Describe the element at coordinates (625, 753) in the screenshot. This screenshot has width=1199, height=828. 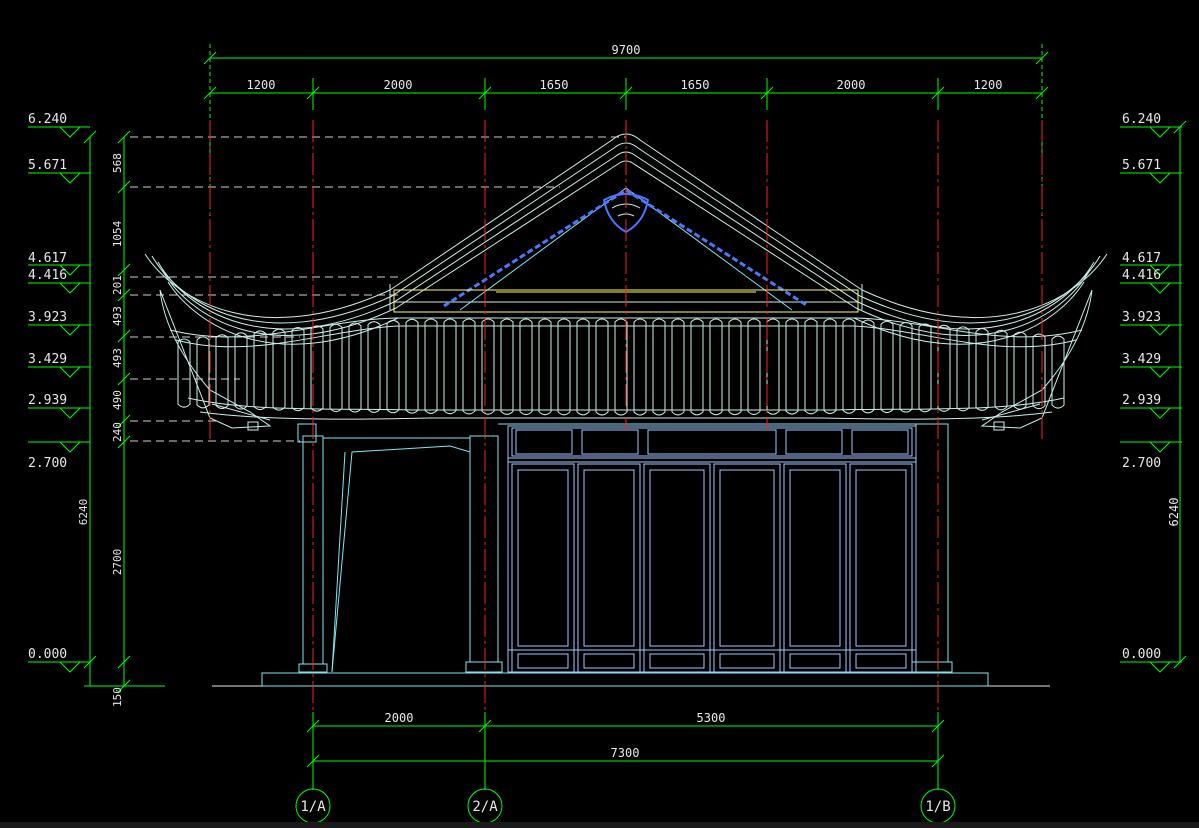
I see `bottom-total-dimension: 7300` at that location.